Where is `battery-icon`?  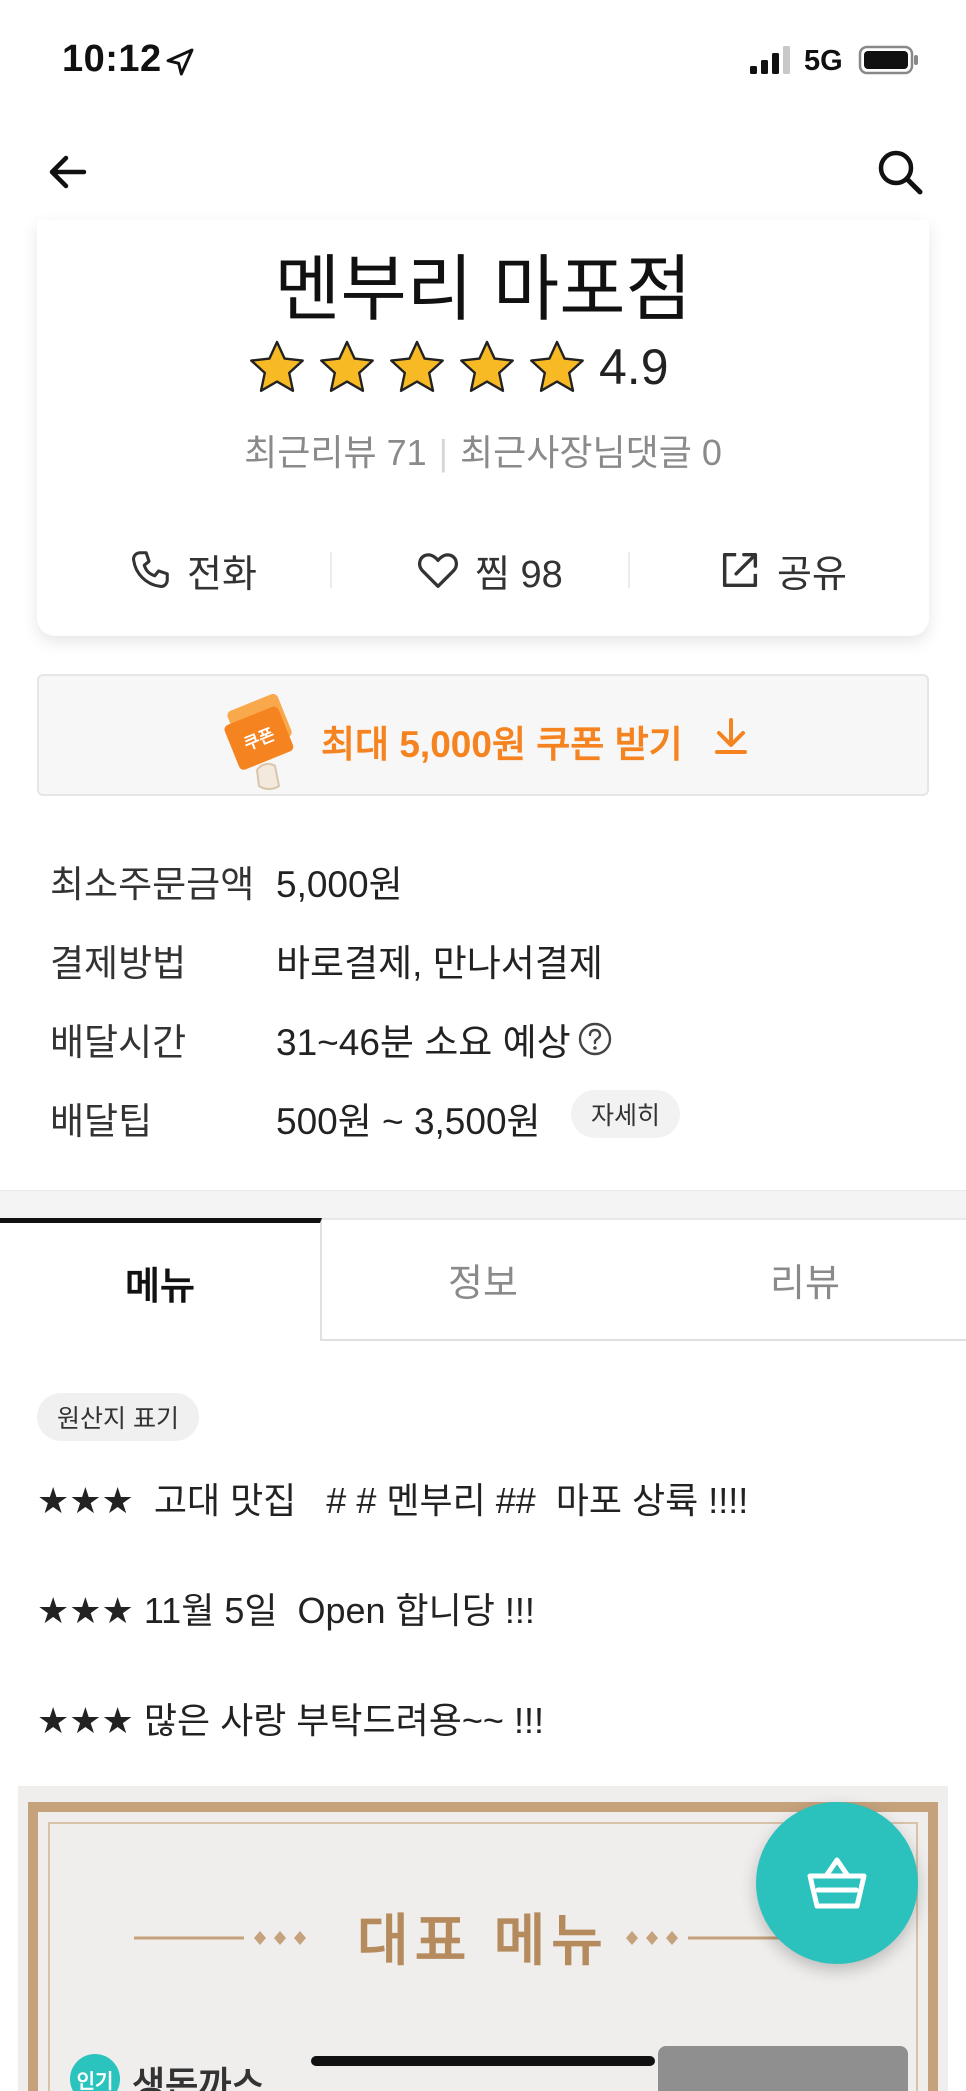 battery-icon is located at coordinates (888, 60).